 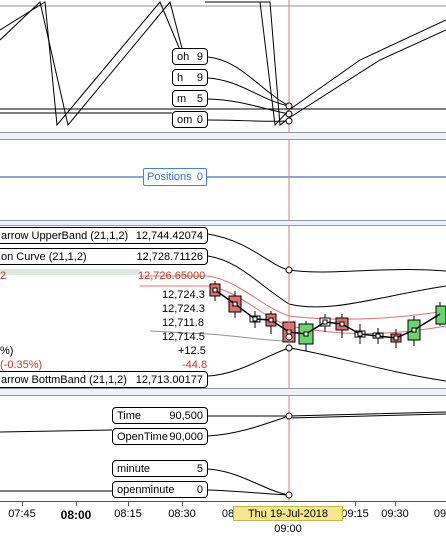 What do you see at coordinates (22, 514) in the screenshot?
I see `tick-label: 07:45` at bounding box center [22, 514].